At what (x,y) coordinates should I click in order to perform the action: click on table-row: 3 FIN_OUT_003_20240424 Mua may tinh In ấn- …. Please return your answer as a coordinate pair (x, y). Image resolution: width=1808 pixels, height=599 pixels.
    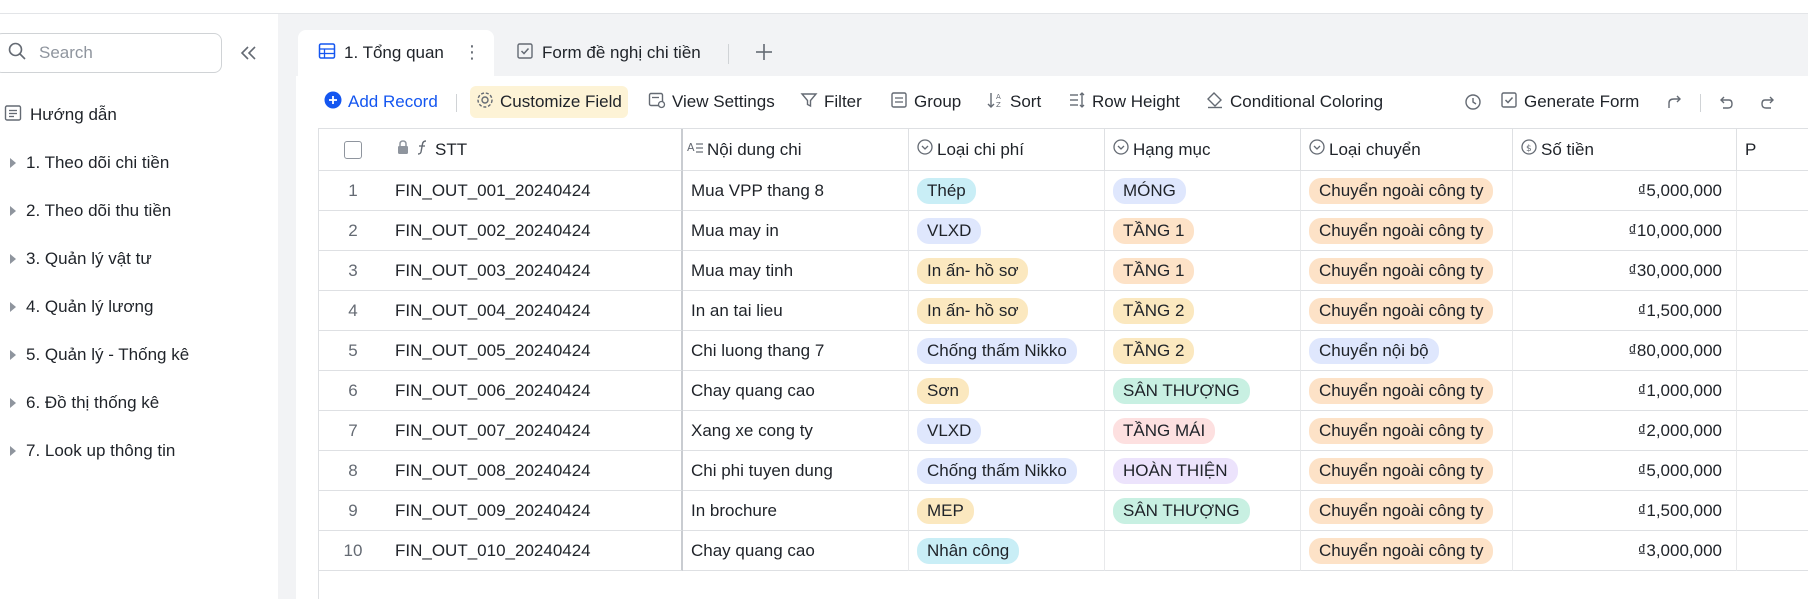
    Looking at the image, I should click on (1063, 271).